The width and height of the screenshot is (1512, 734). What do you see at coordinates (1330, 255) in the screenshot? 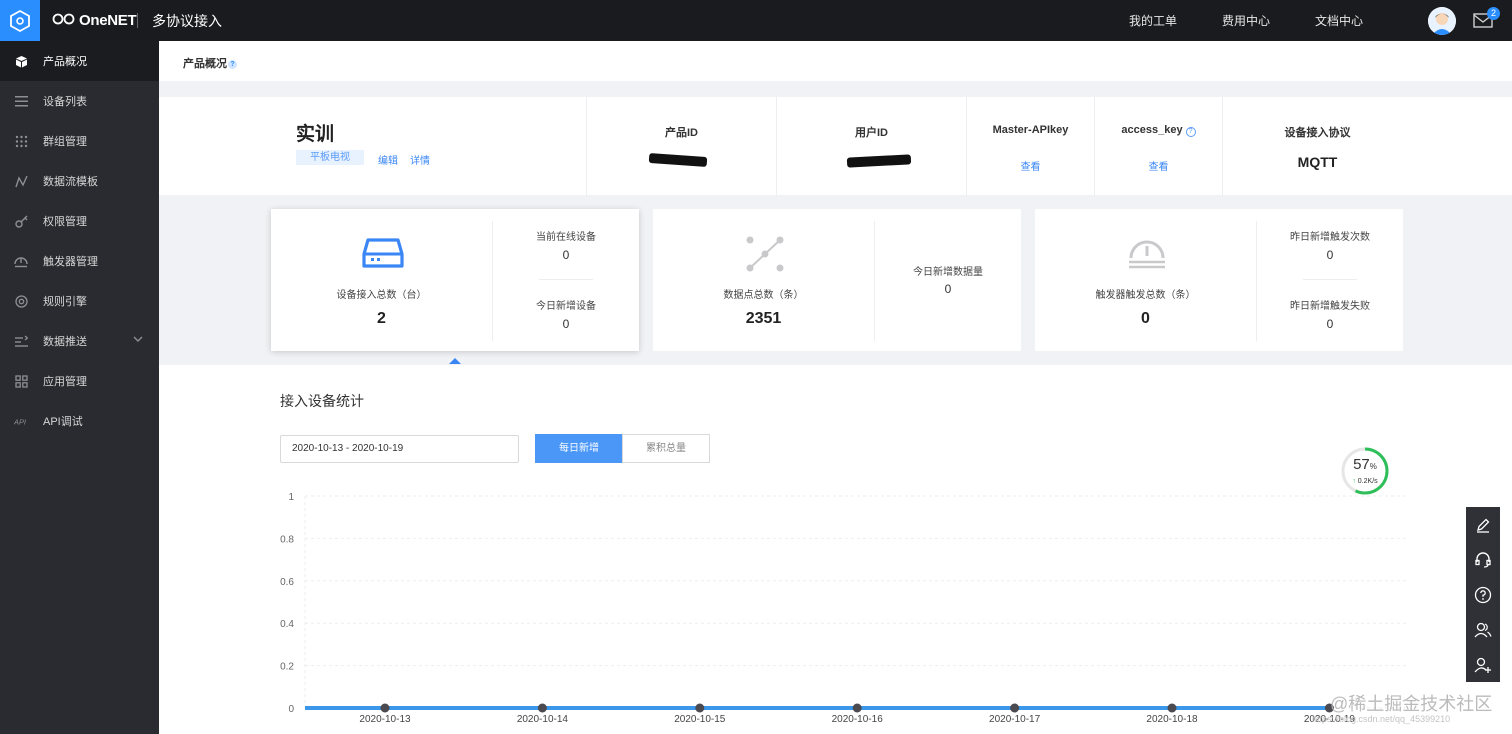
I see `yesterday-triggers-value: 0` at bounding box center [1330, 255].